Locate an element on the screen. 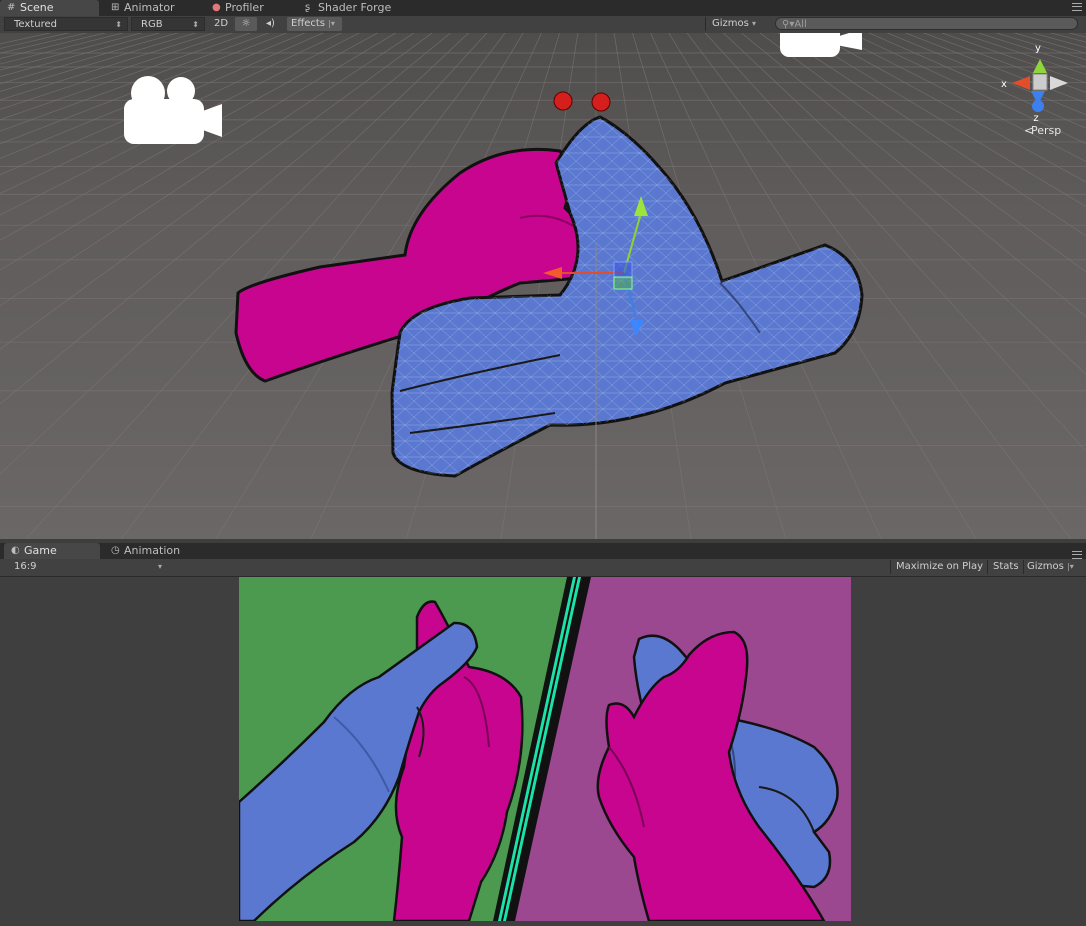 Image resolution: width=1086 pixels, height=926 pixels. effects-dropdown: Effects |▾ is located at coordinates (314, 24).